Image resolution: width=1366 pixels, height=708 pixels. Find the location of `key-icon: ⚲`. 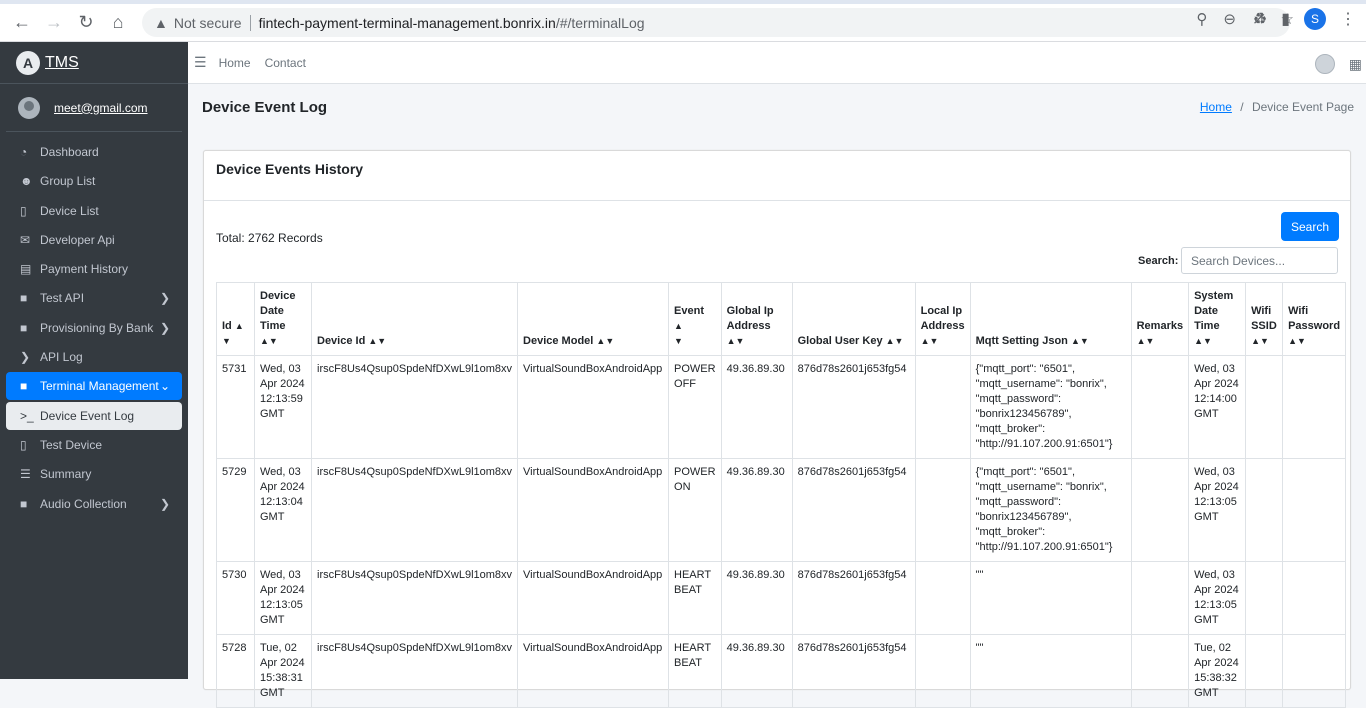

key-icon: ⚲ is located at coordinates (1201, 19).